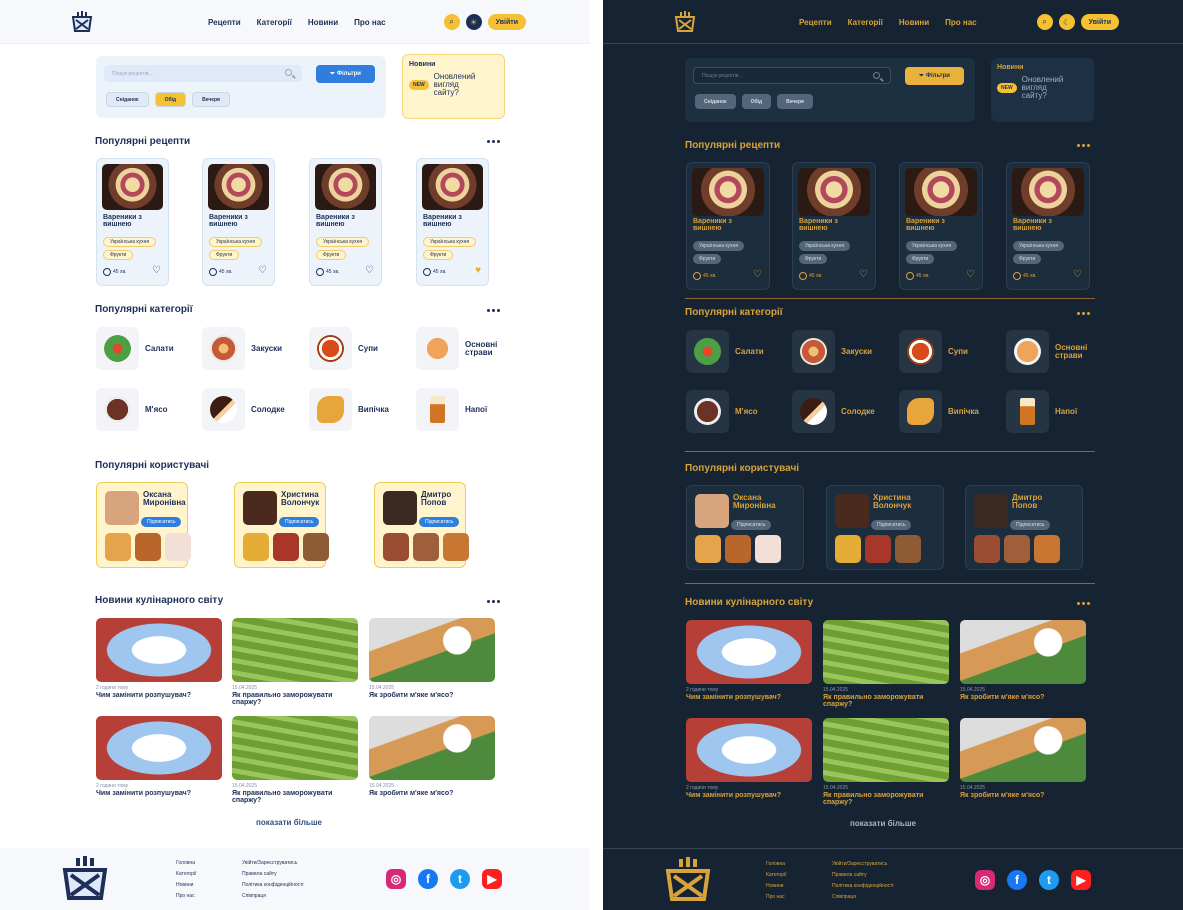 This screenshot has height=910, width=1183. What do you see at coordinates (343, 348) in the screenshot?
I see `category-soups: Супи` at bounding box center [343, 348].